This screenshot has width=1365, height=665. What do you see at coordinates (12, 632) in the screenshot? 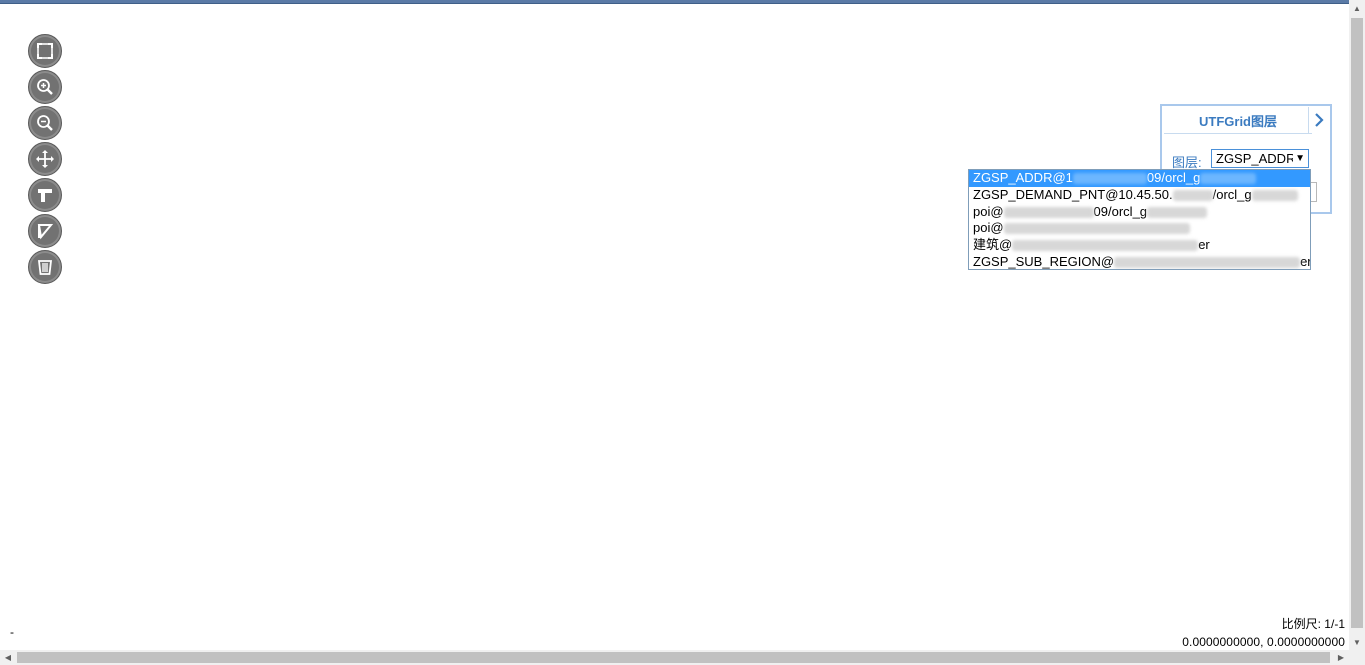
I see `status-dash: -` at bounding box center [12, 632].